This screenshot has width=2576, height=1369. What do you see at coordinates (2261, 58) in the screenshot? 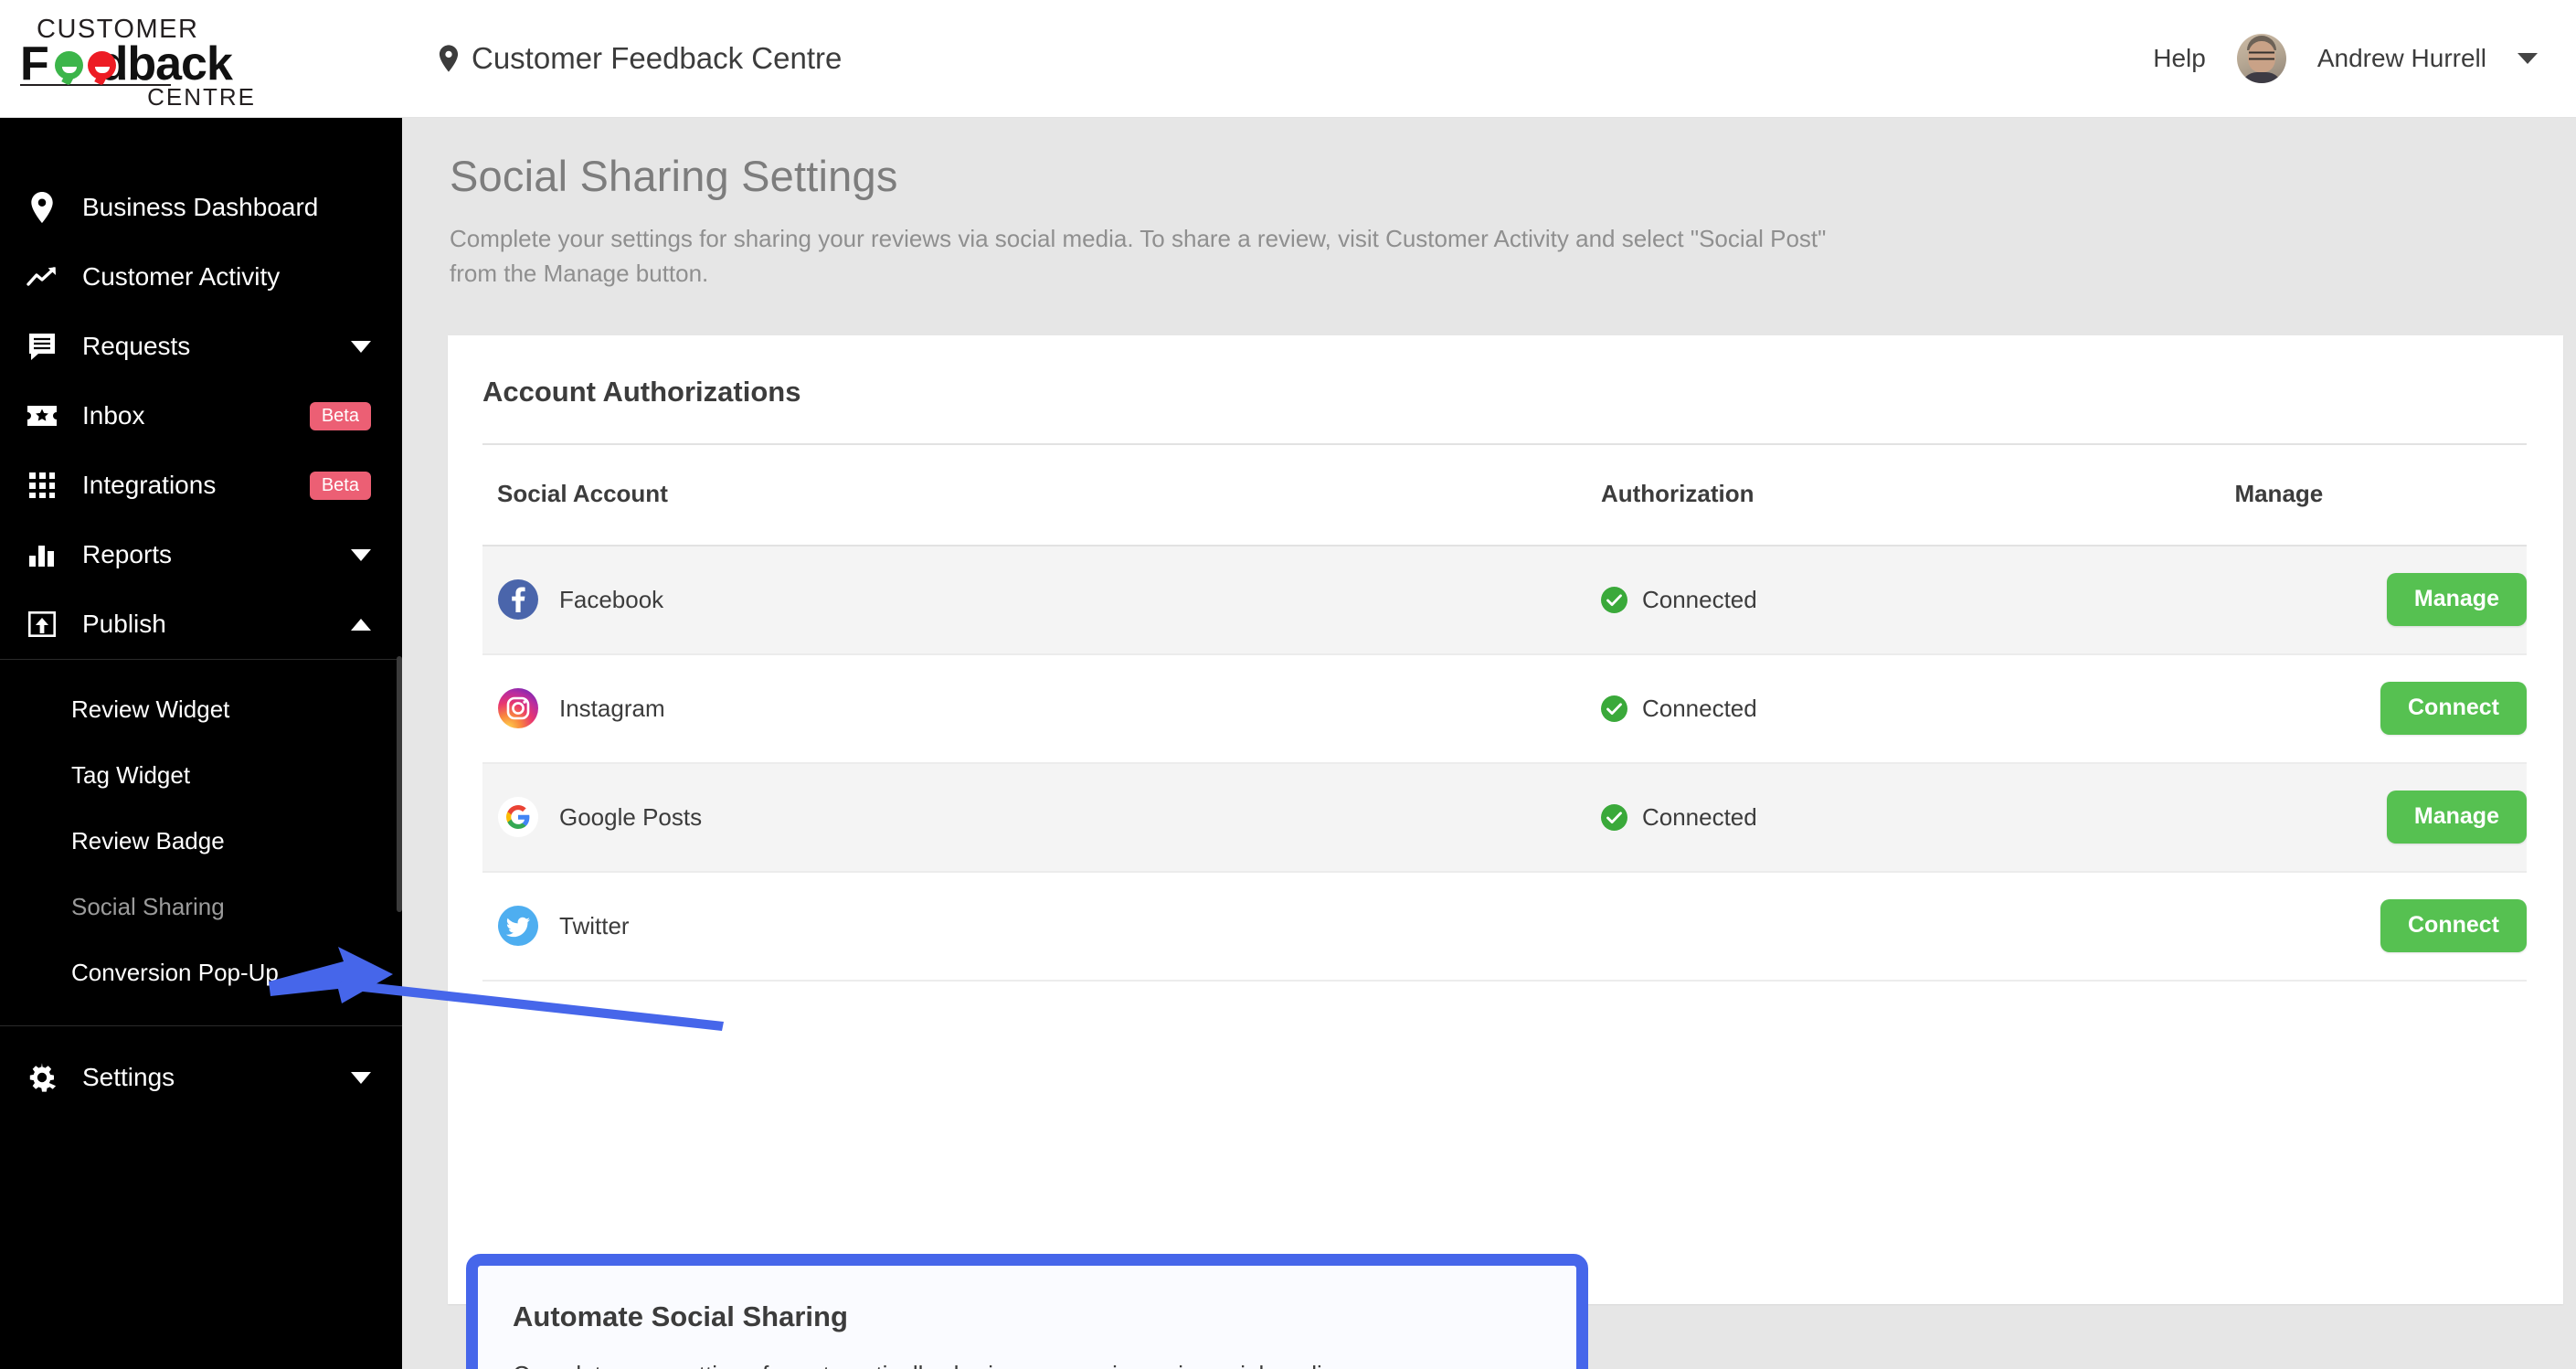
I see `avatar` at bounding box center [2261, 58].